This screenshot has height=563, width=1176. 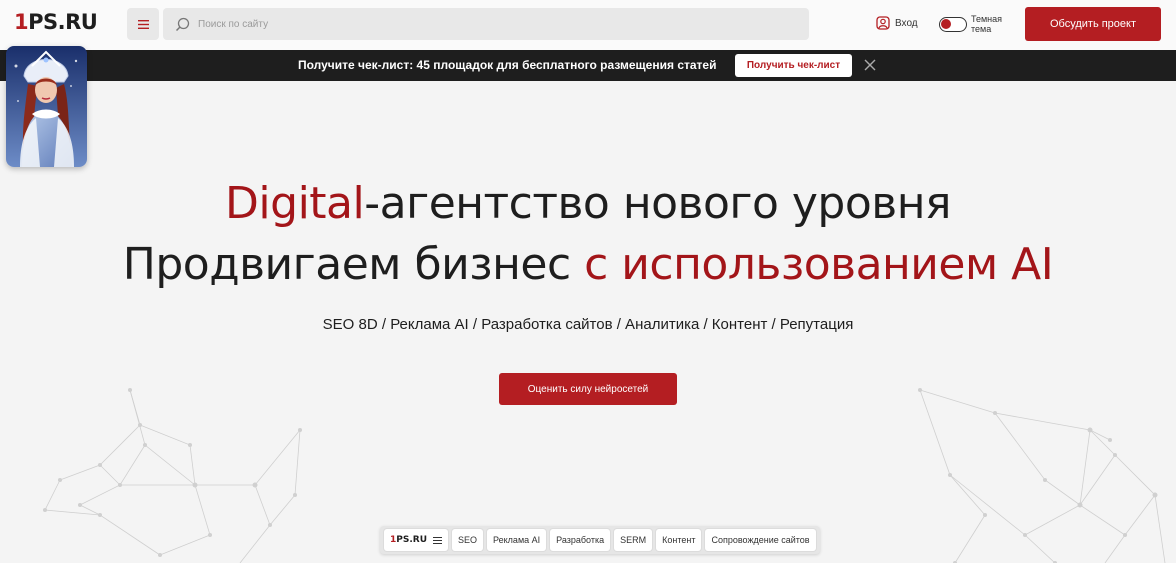 I want to click on menu-button, so click(x=143, y=24).